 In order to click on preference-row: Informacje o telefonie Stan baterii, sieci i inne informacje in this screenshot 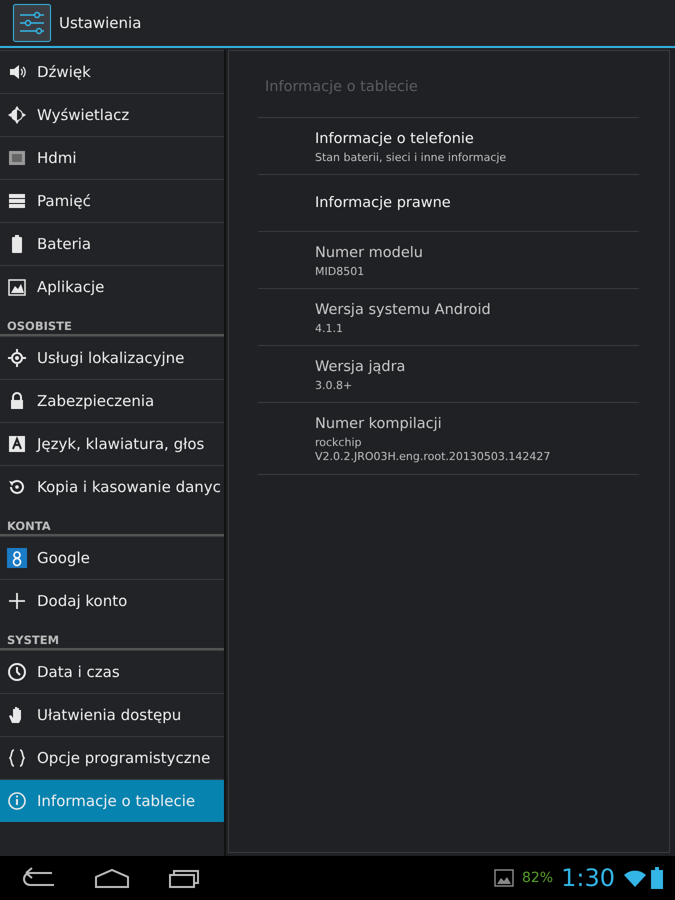, I will do `click(448, 145)`.